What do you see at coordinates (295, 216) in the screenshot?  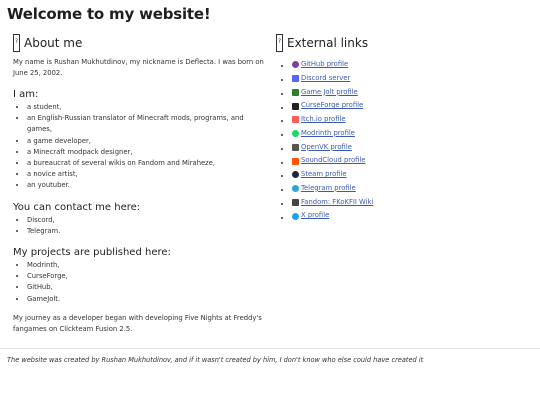 I see `x-icon` at bounding box center [295, 216].